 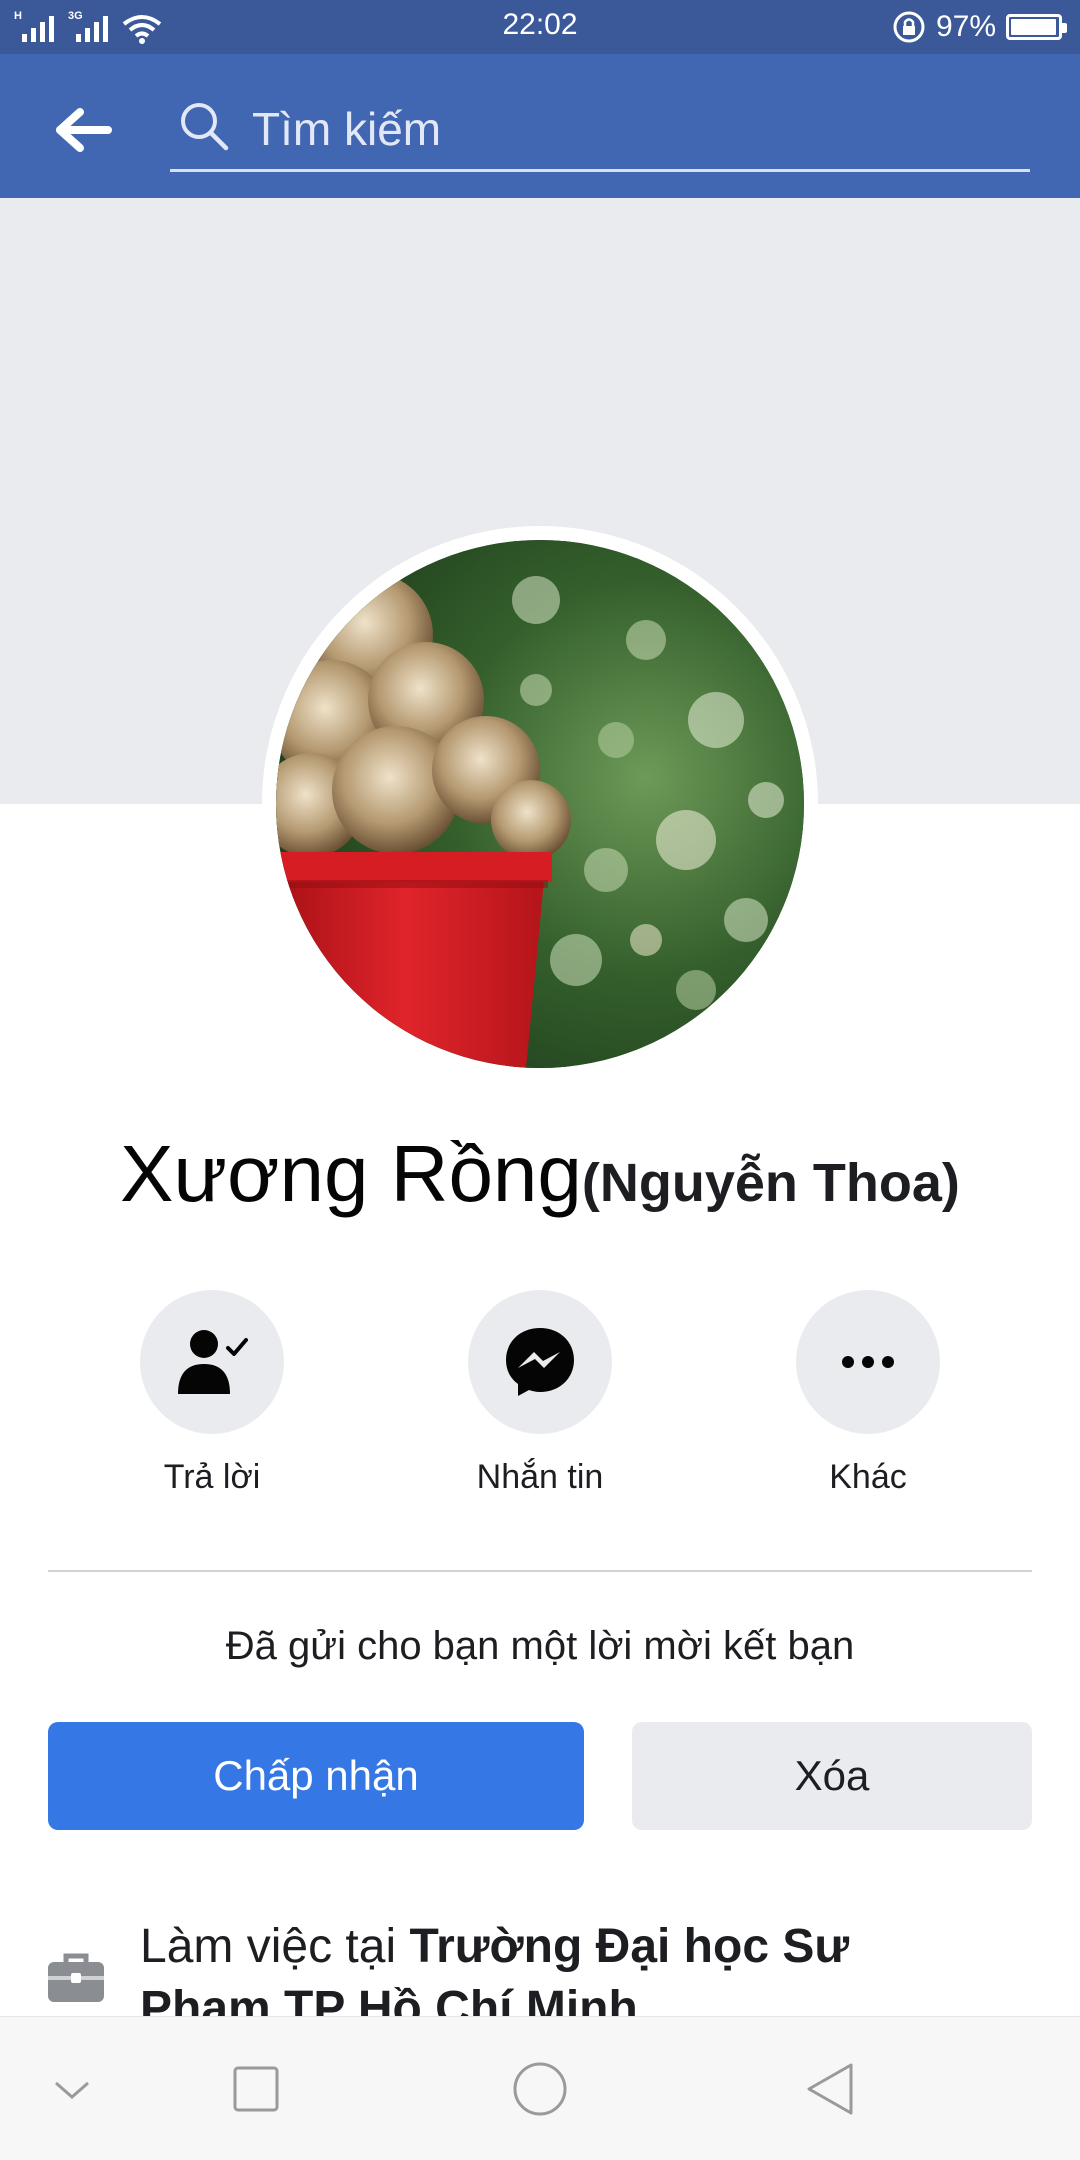 I want to click on back-icon, so click(x=830, y=2089).